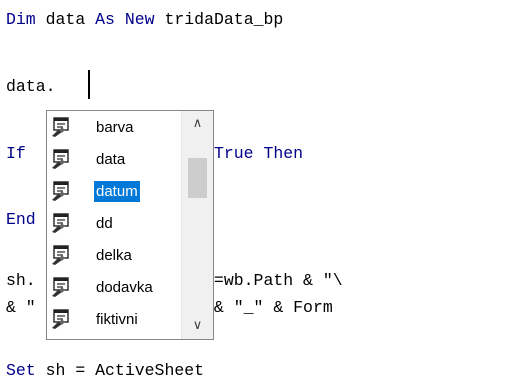 The image size is (517, 383). What do you see at coordinates (16, 153) in the screenshot?
I see `code-keyword: If` at bounding box center [16, 153].